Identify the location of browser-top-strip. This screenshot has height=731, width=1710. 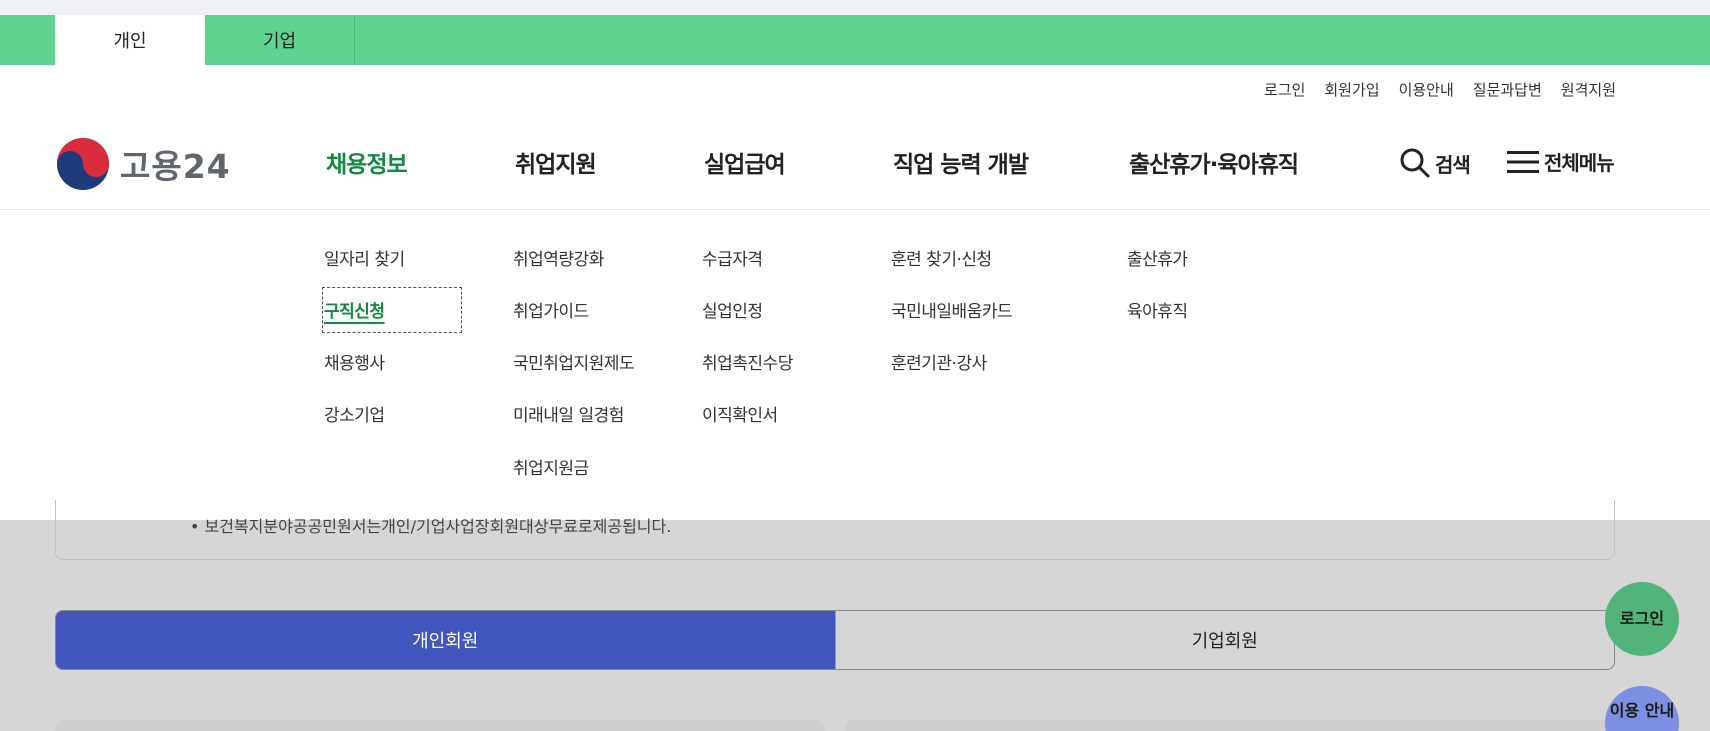
(855, 7).